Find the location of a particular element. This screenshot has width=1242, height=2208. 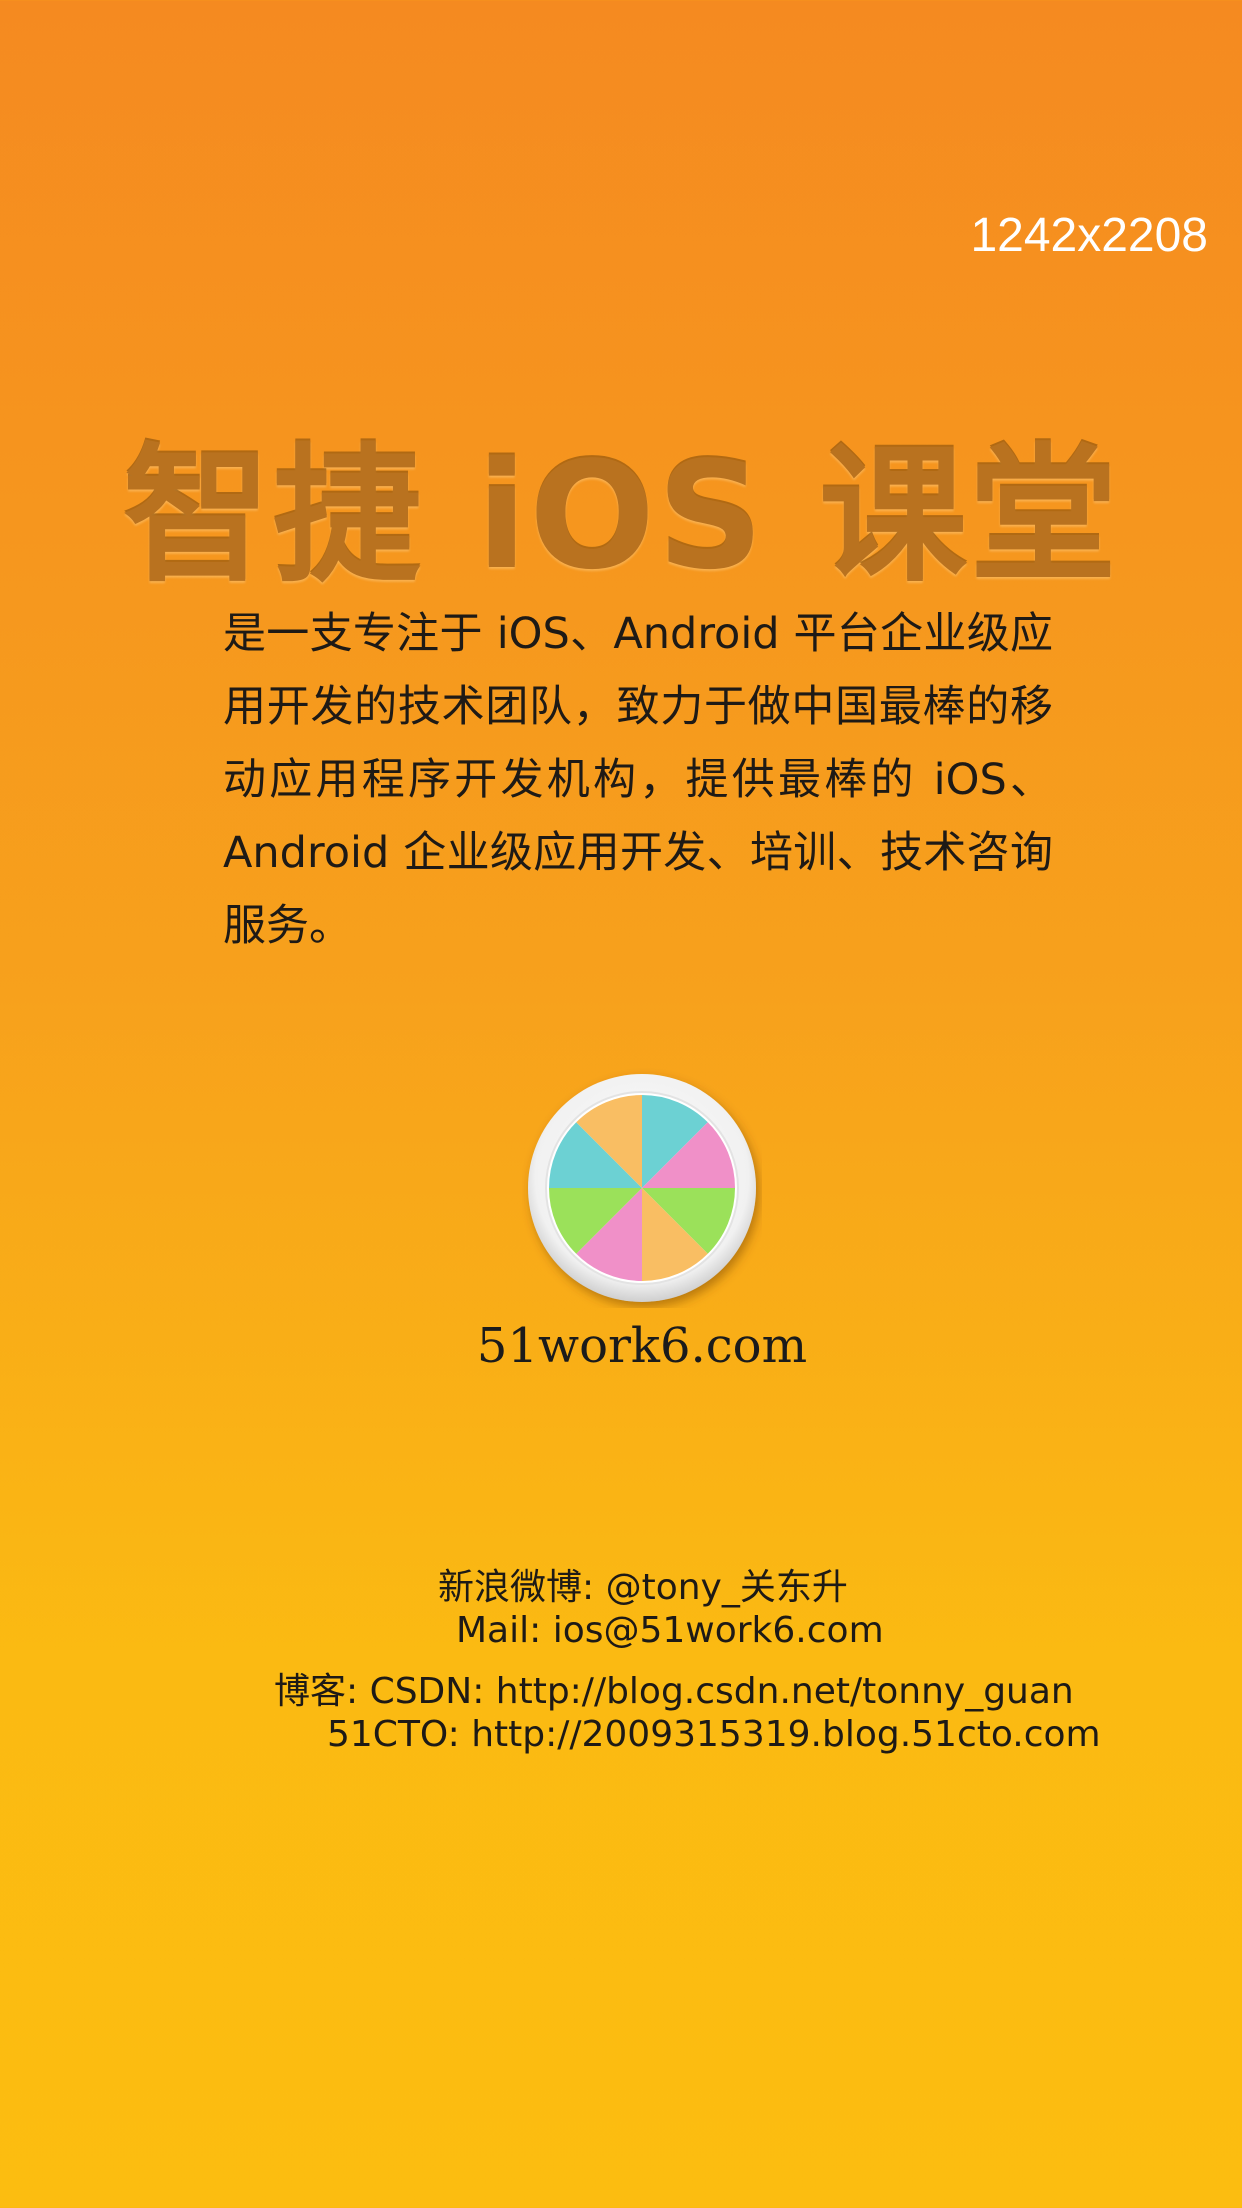

size-label: 1242x2208 is located at coordinates (1089, 235).